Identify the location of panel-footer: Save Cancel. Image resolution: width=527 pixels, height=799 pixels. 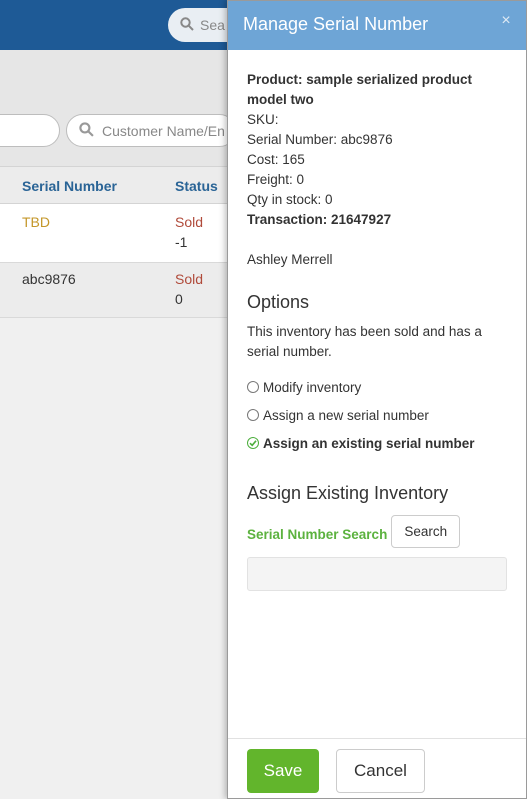
(377, 768).